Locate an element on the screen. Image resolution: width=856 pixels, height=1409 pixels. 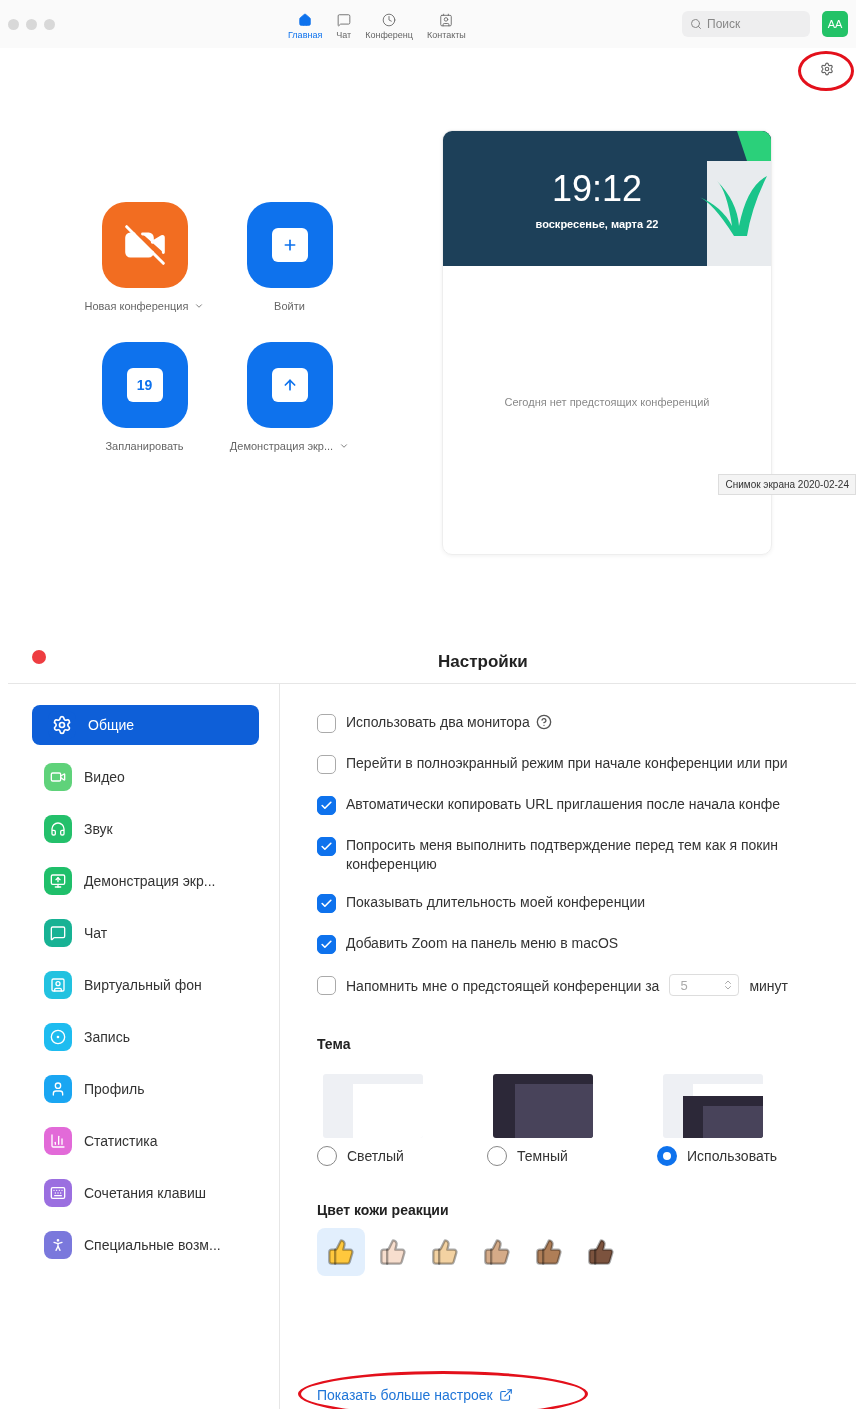
sidebar-item: Профиль is located at coordinates (145, 1089).